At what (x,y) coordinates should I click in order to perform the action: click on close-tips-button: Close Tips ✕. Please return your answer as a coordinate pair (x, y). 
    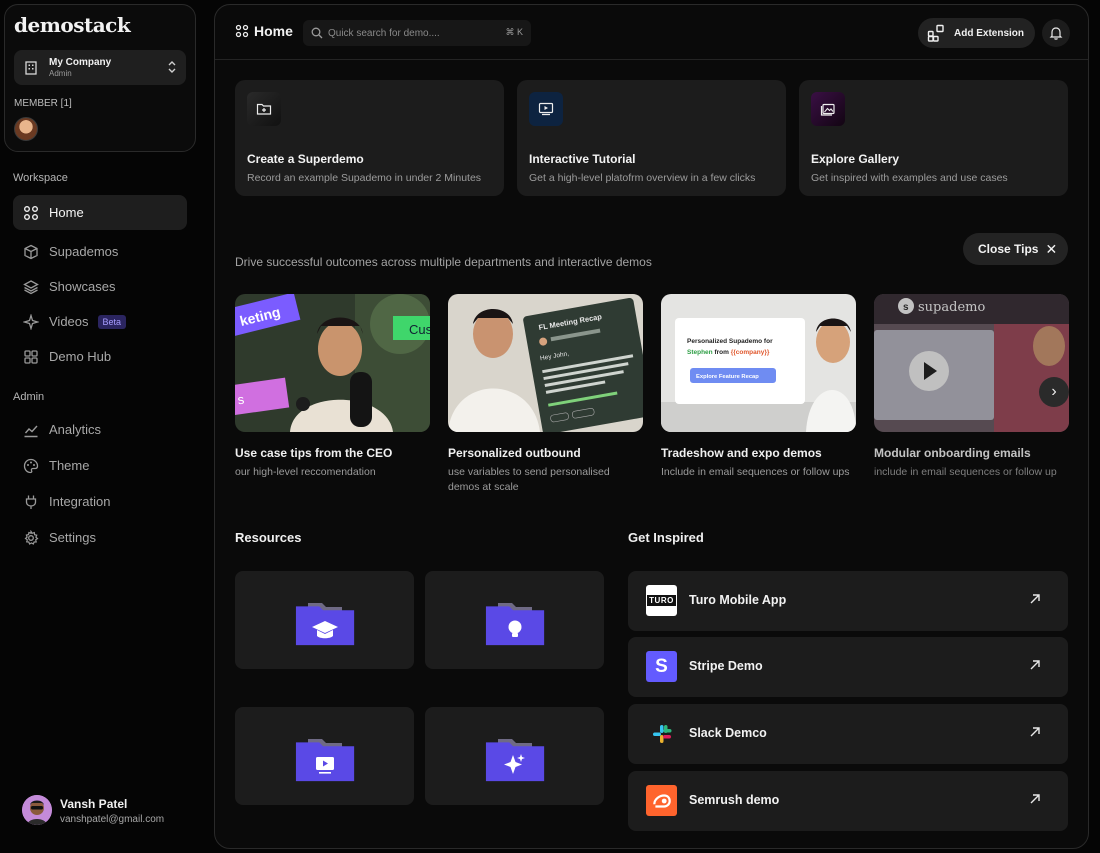
    Looking at the image, I should click on (1015, 249).